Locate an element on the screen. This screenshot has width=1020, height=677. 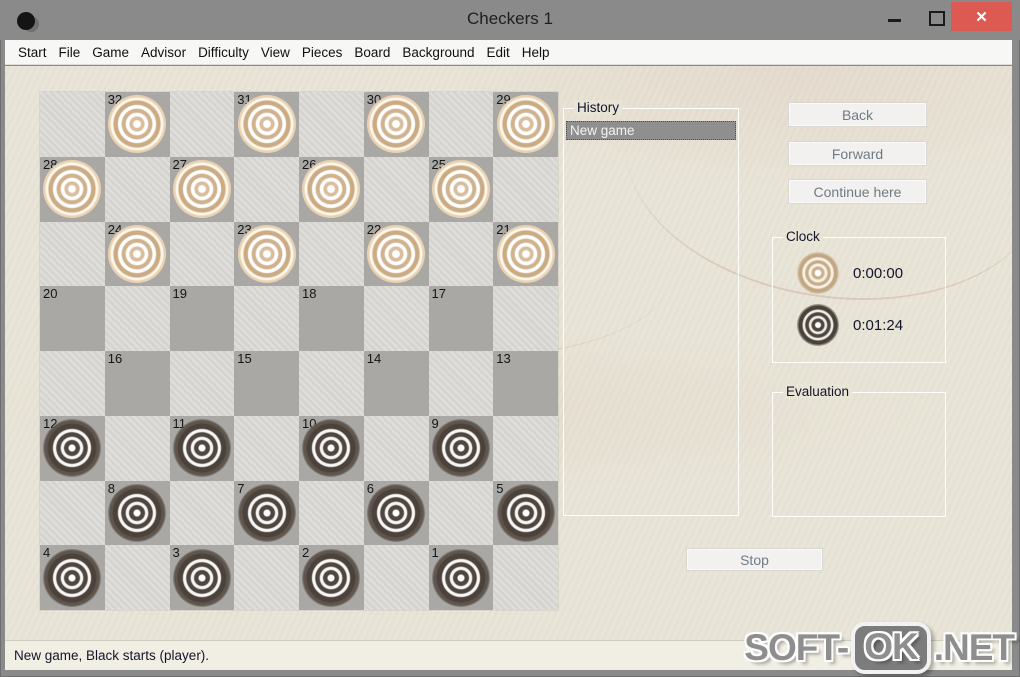
board-square-8: 8 is located at coordinates (137, 513).